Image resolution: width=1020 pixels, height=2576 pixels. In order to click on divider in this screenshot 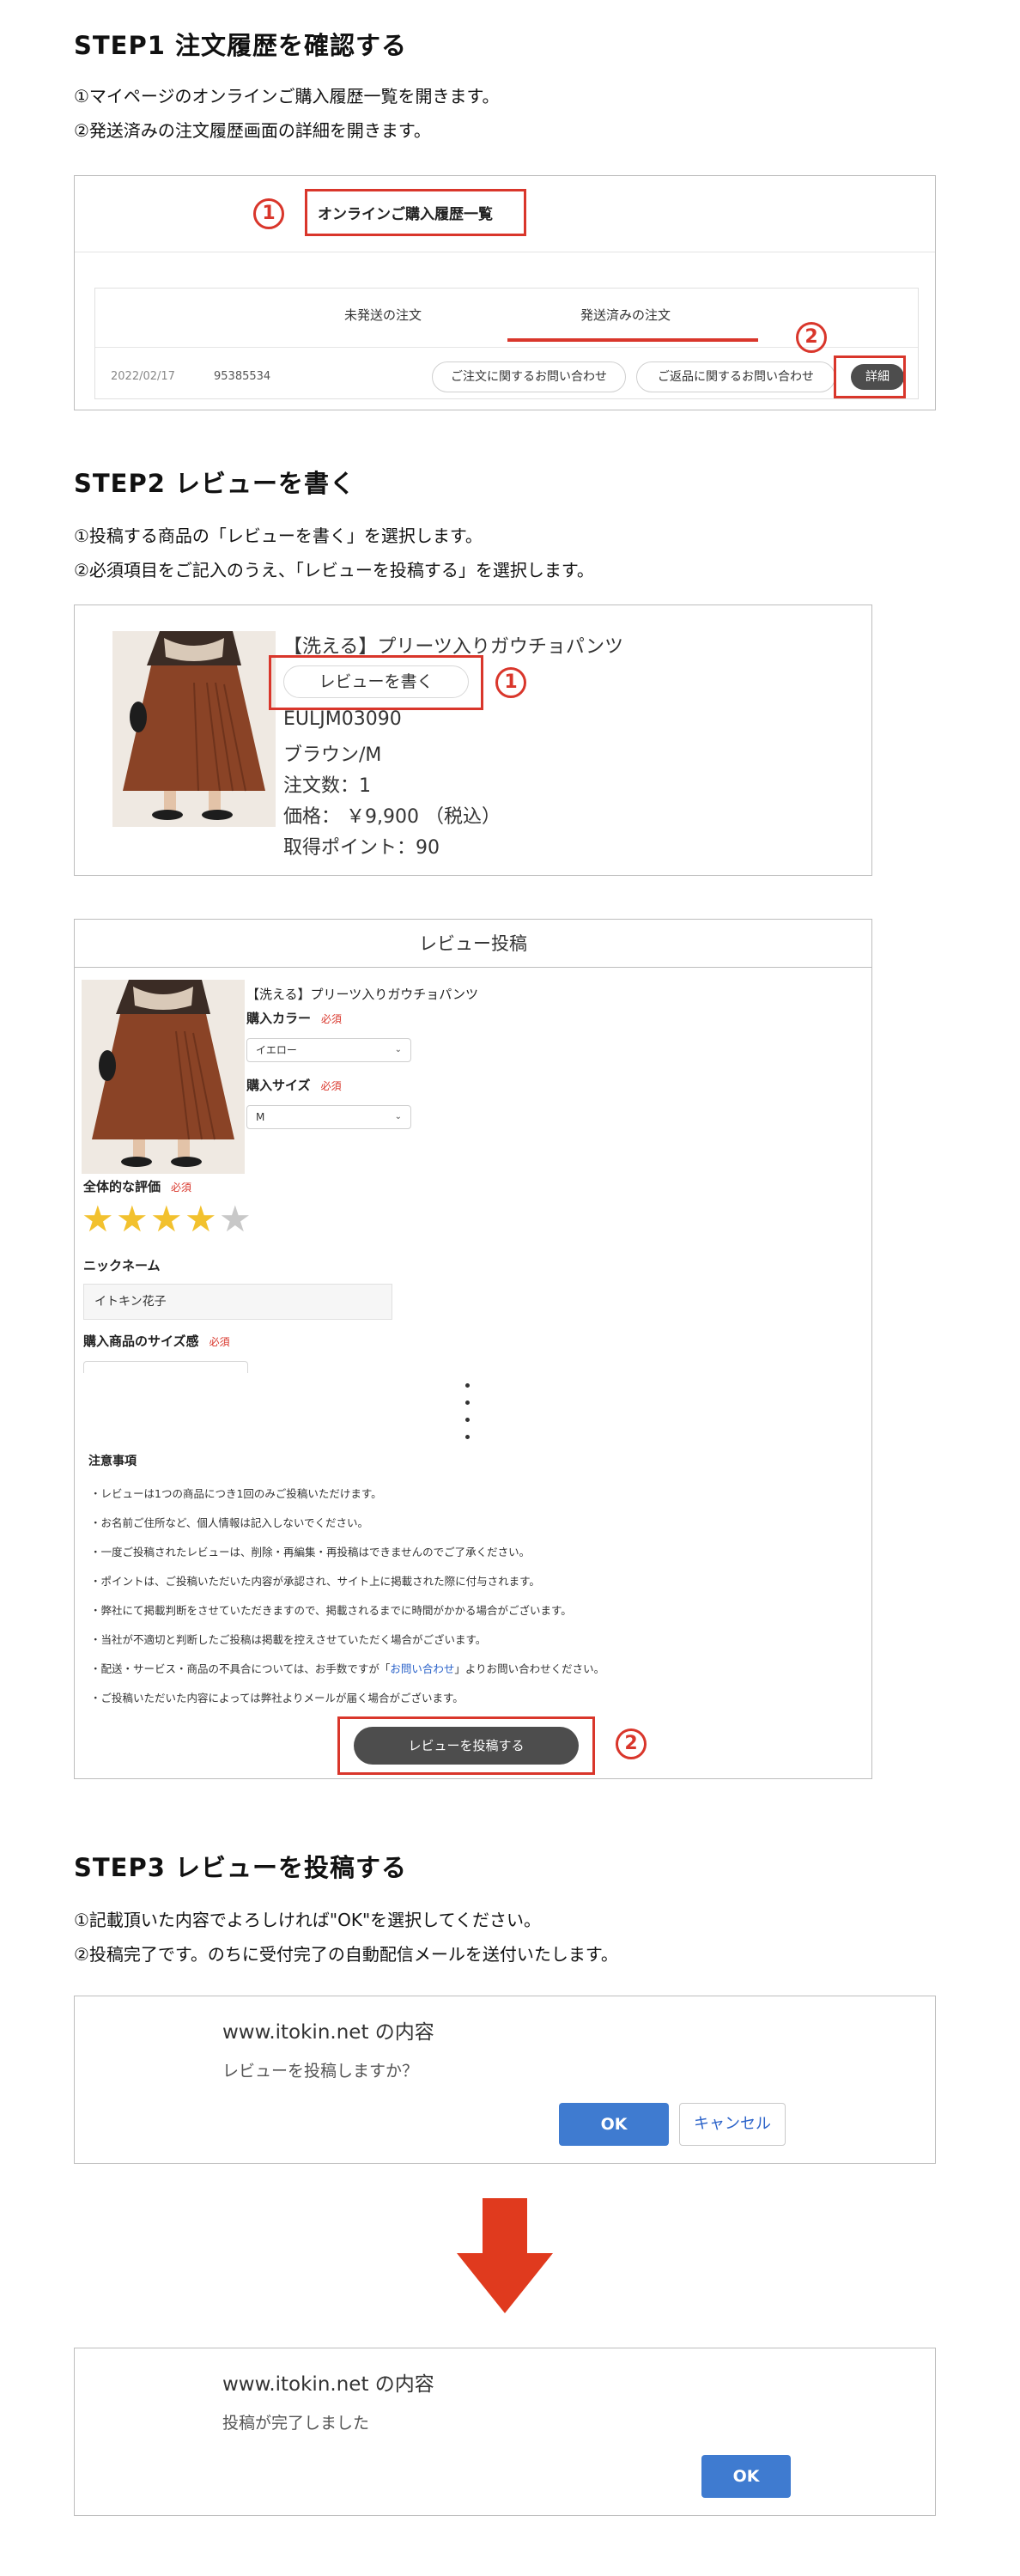, I will do `click(507, 347)`.